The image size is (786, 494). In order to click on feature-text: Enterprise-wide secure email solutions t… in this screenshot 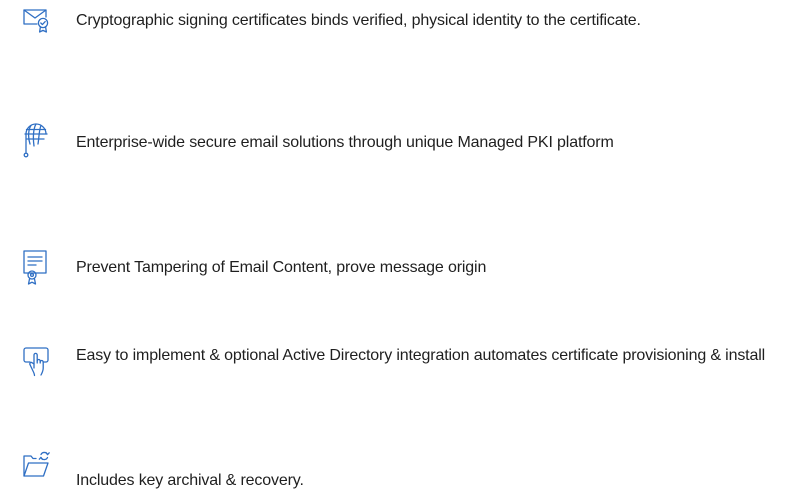, I will do `click(345, 142)`.